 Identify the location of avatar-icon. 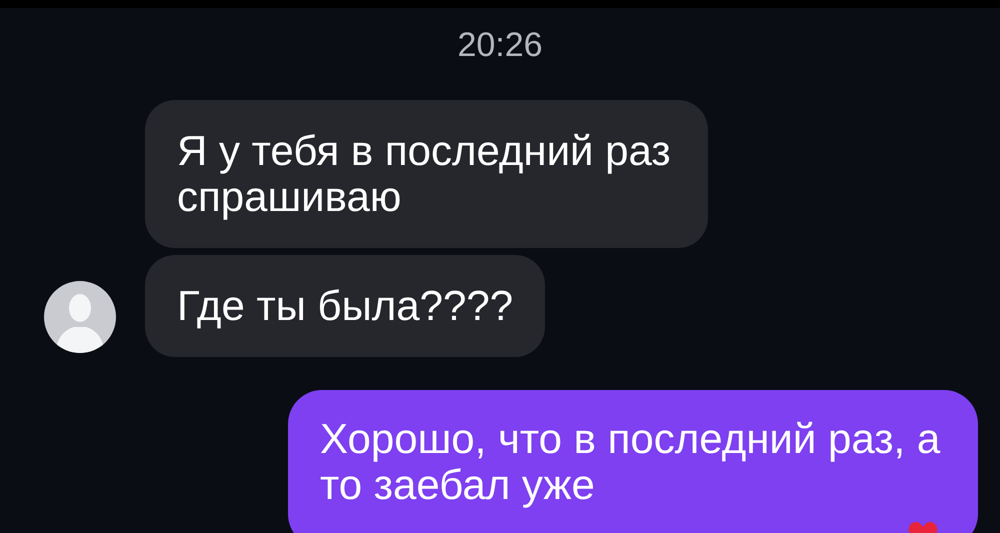
(80, 317).